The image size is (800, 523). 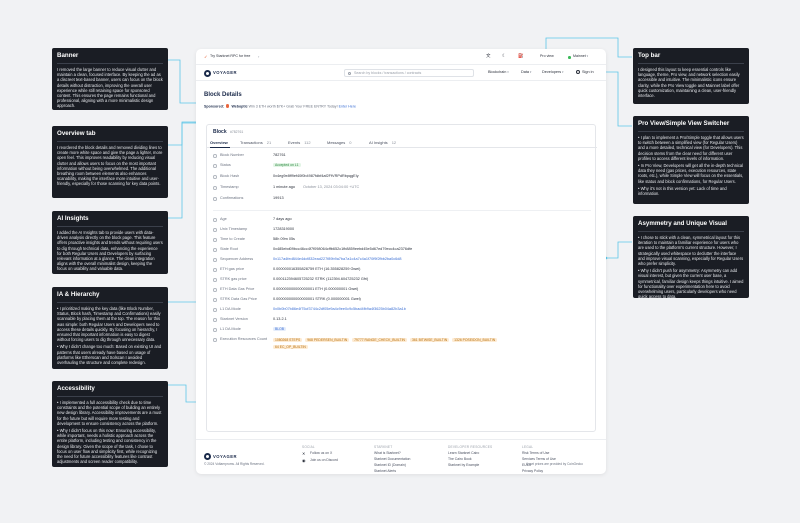 What do you see at coordinates (390, 465) in the screenshot?
I see `footer-link: Starknet ID (Domain)` at bounding box center [390, 465].